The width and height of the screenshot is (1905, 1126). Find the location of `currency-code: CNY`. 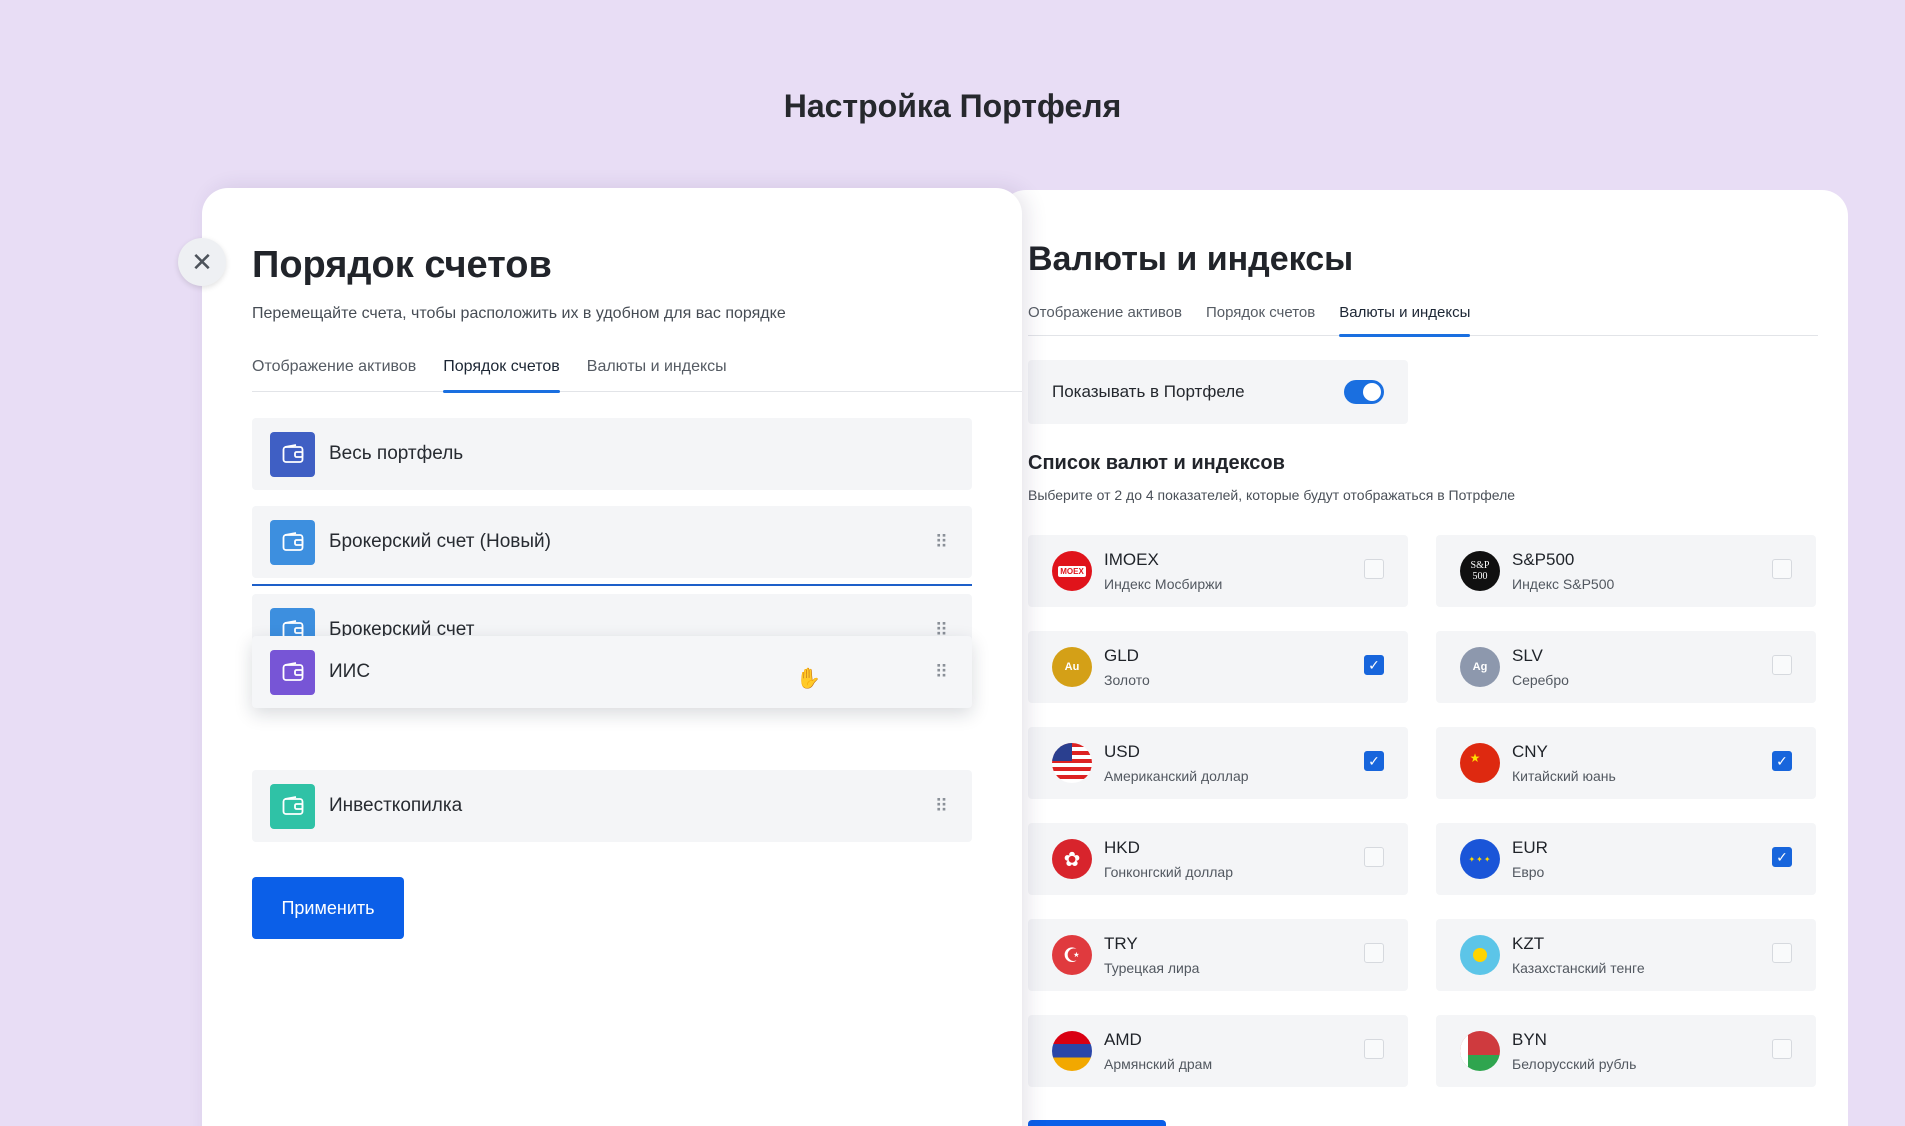

currency-code: CNY is located at coordinates (1530, 751).